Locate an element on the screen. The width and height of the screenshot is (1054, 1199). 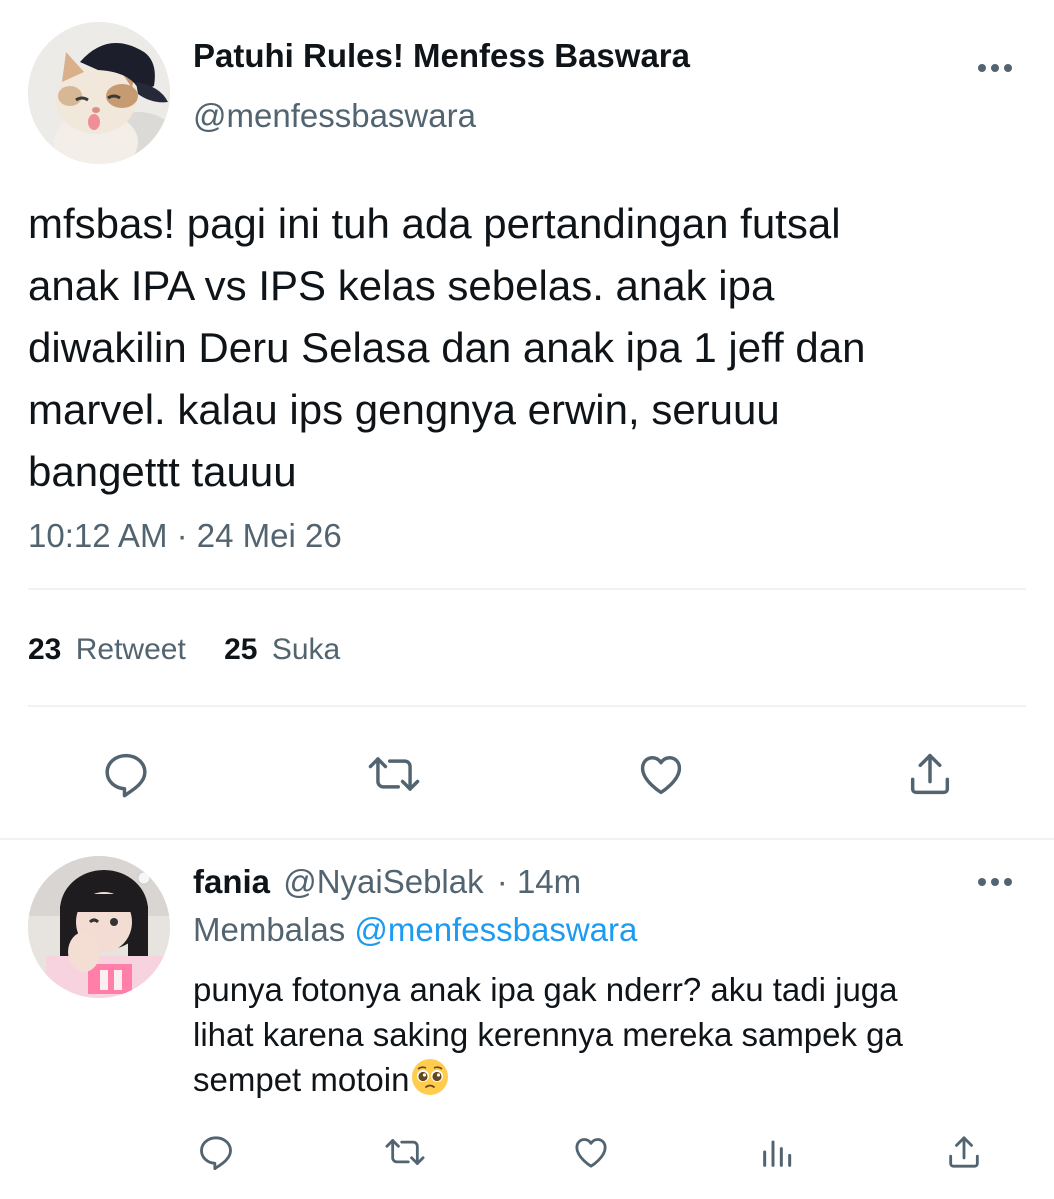
reply-time: · 14m is located at coordinates (539, 881).